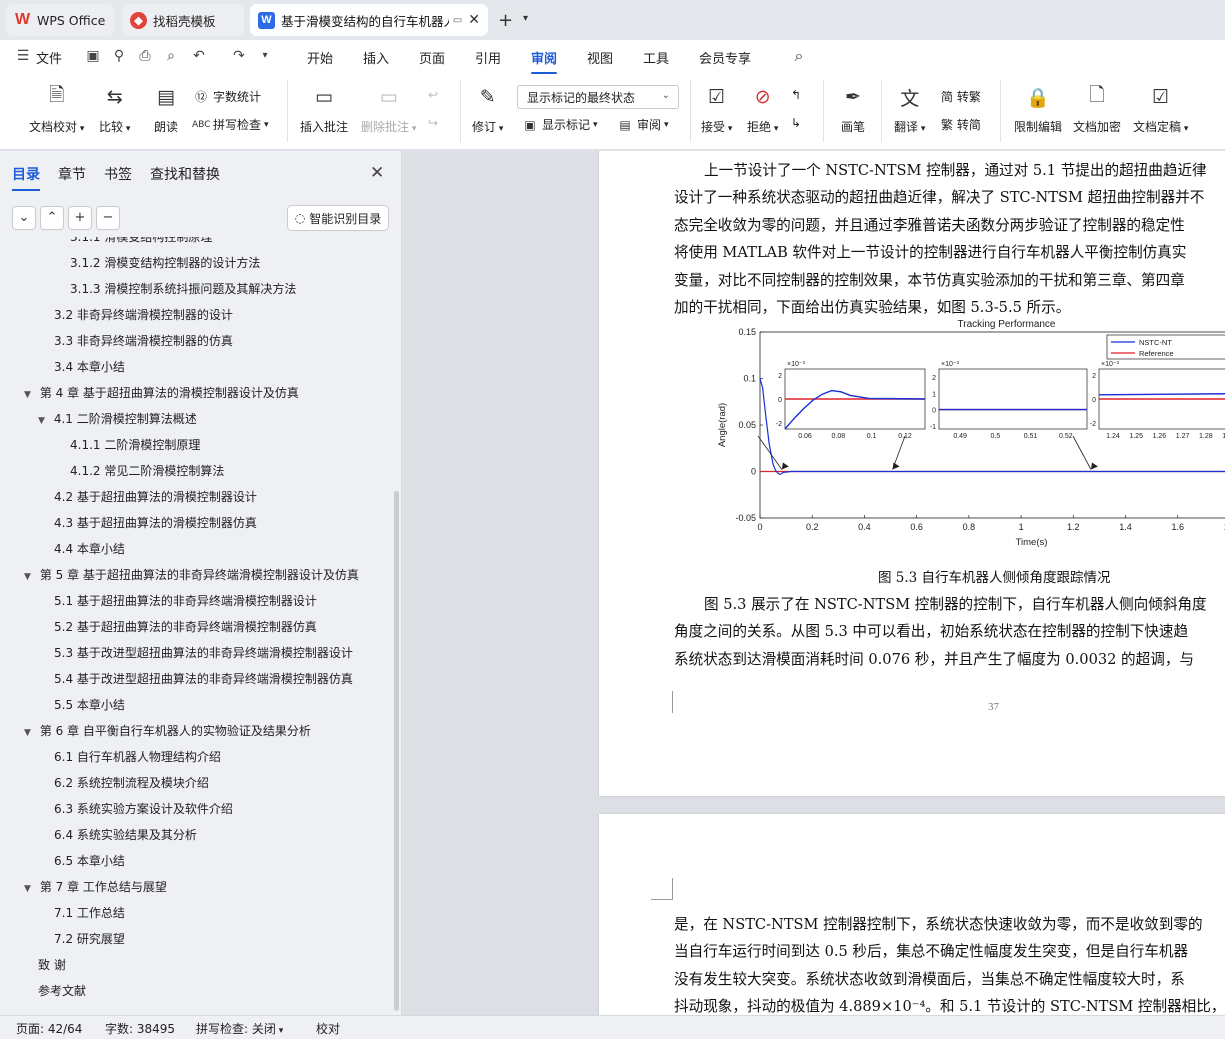 The height and width of the screenshot is (1039, 1225). Describe the element at coordinates (799, 56) in the screenshot. I see `search-icon: ⌕` at that location.